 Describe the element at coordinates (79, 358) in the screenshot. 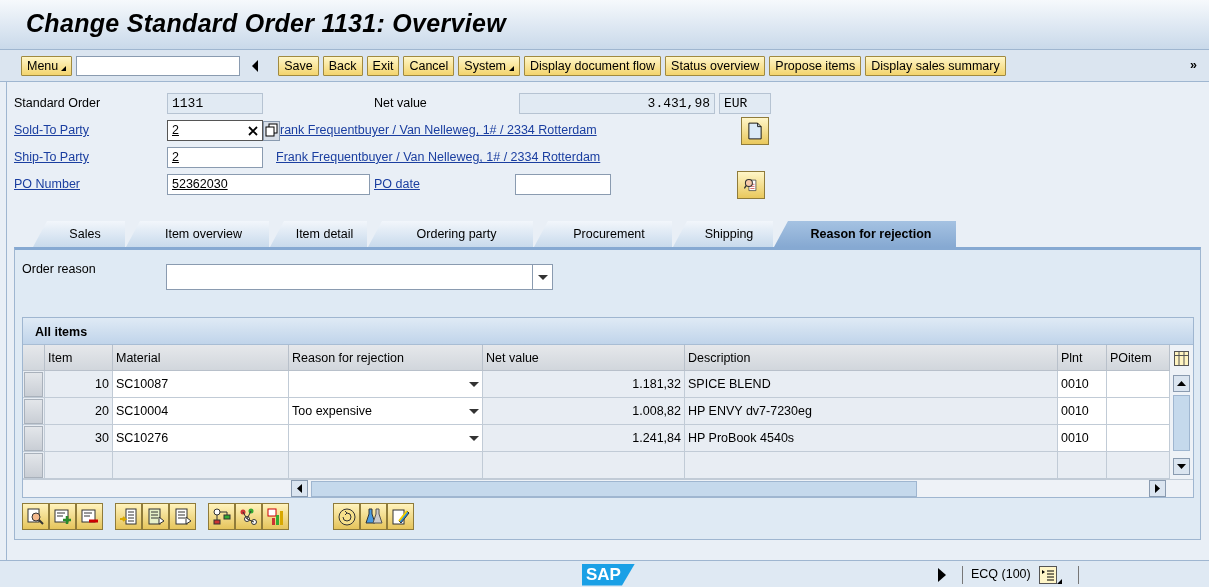

I see `column-header: Item` at that location.